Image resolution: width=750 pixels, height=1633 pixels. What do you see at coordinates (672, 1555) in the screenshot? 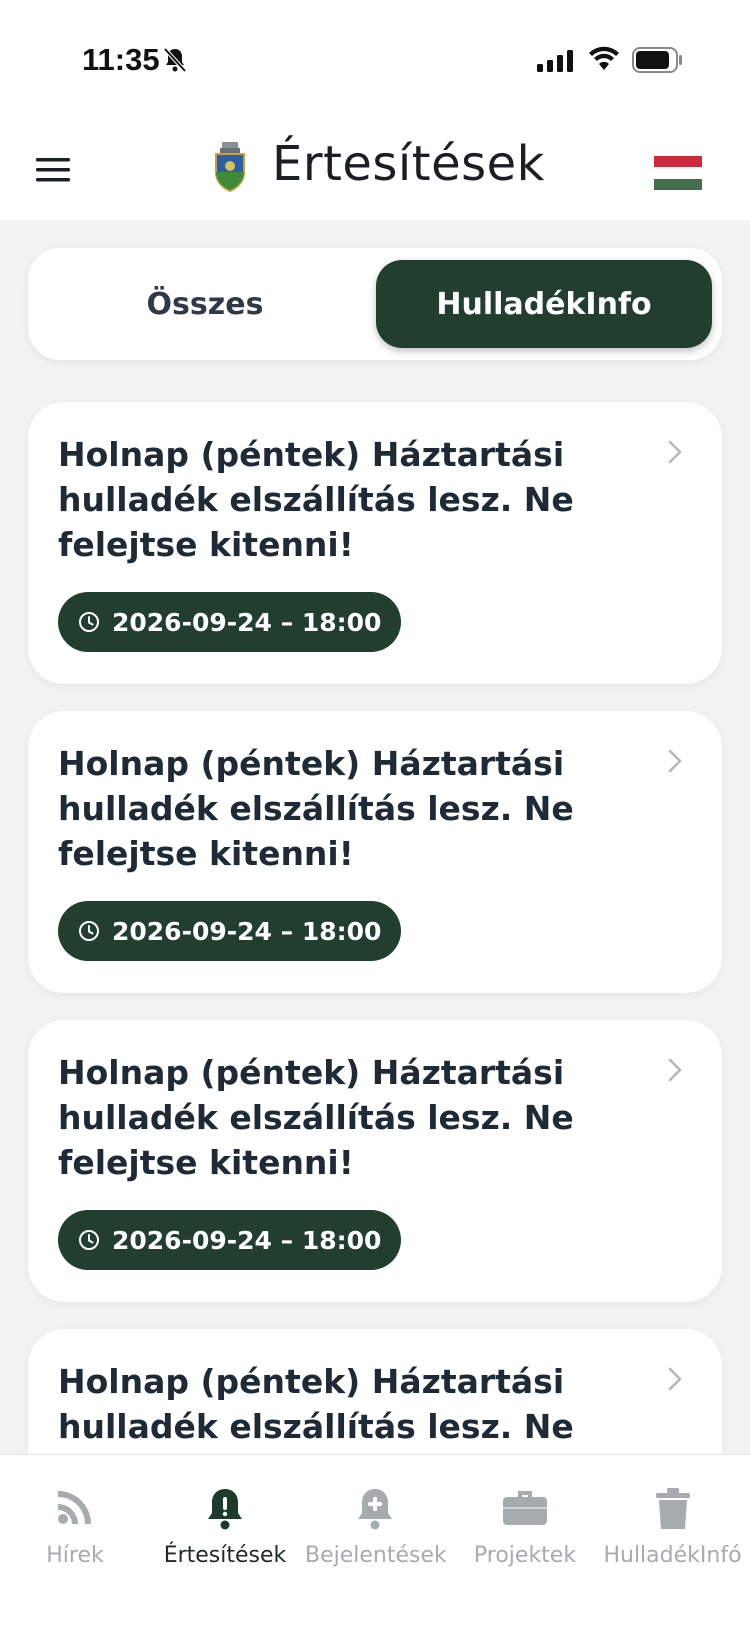
I see `nav-label: HulladékInfó` at bounding box center [672, 1555].